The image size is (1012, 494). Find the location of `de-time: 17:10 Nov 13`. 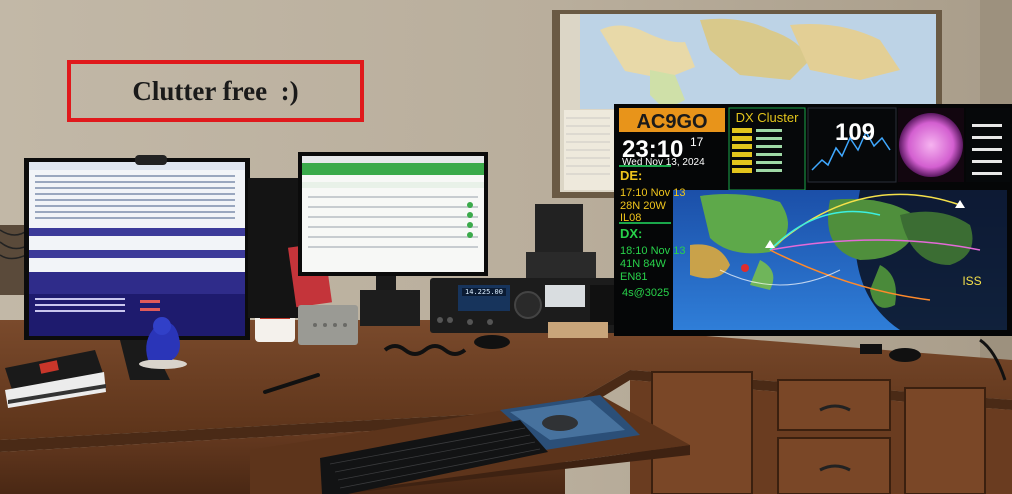

de-time: 17:10 Nov 13 is located at coordinates (652, 193).